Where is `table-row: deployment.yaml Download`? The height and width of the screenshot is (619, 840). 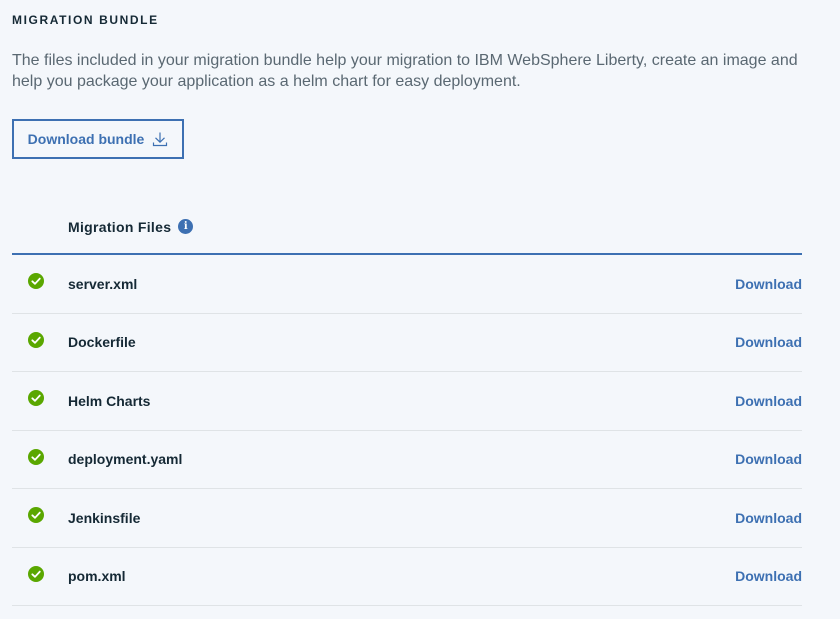
table-row: deployment.yaml Download is located at coordinates (407, 460).